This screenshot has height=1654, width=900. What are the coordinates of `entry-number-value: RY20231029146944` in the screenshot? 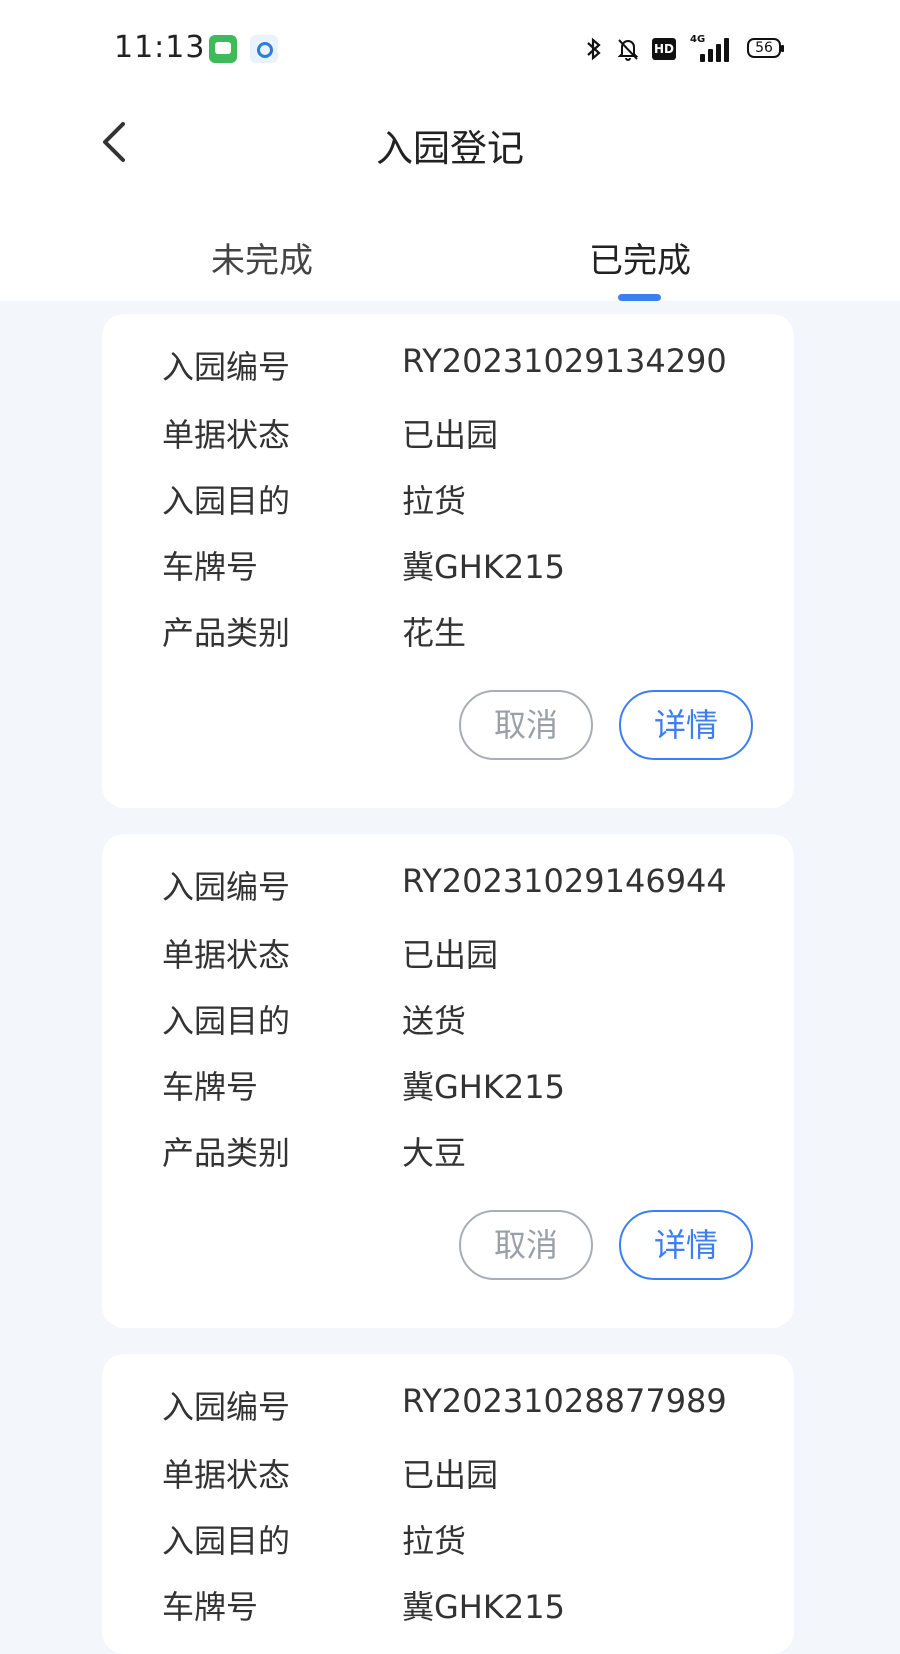 It's located at (564, 881).